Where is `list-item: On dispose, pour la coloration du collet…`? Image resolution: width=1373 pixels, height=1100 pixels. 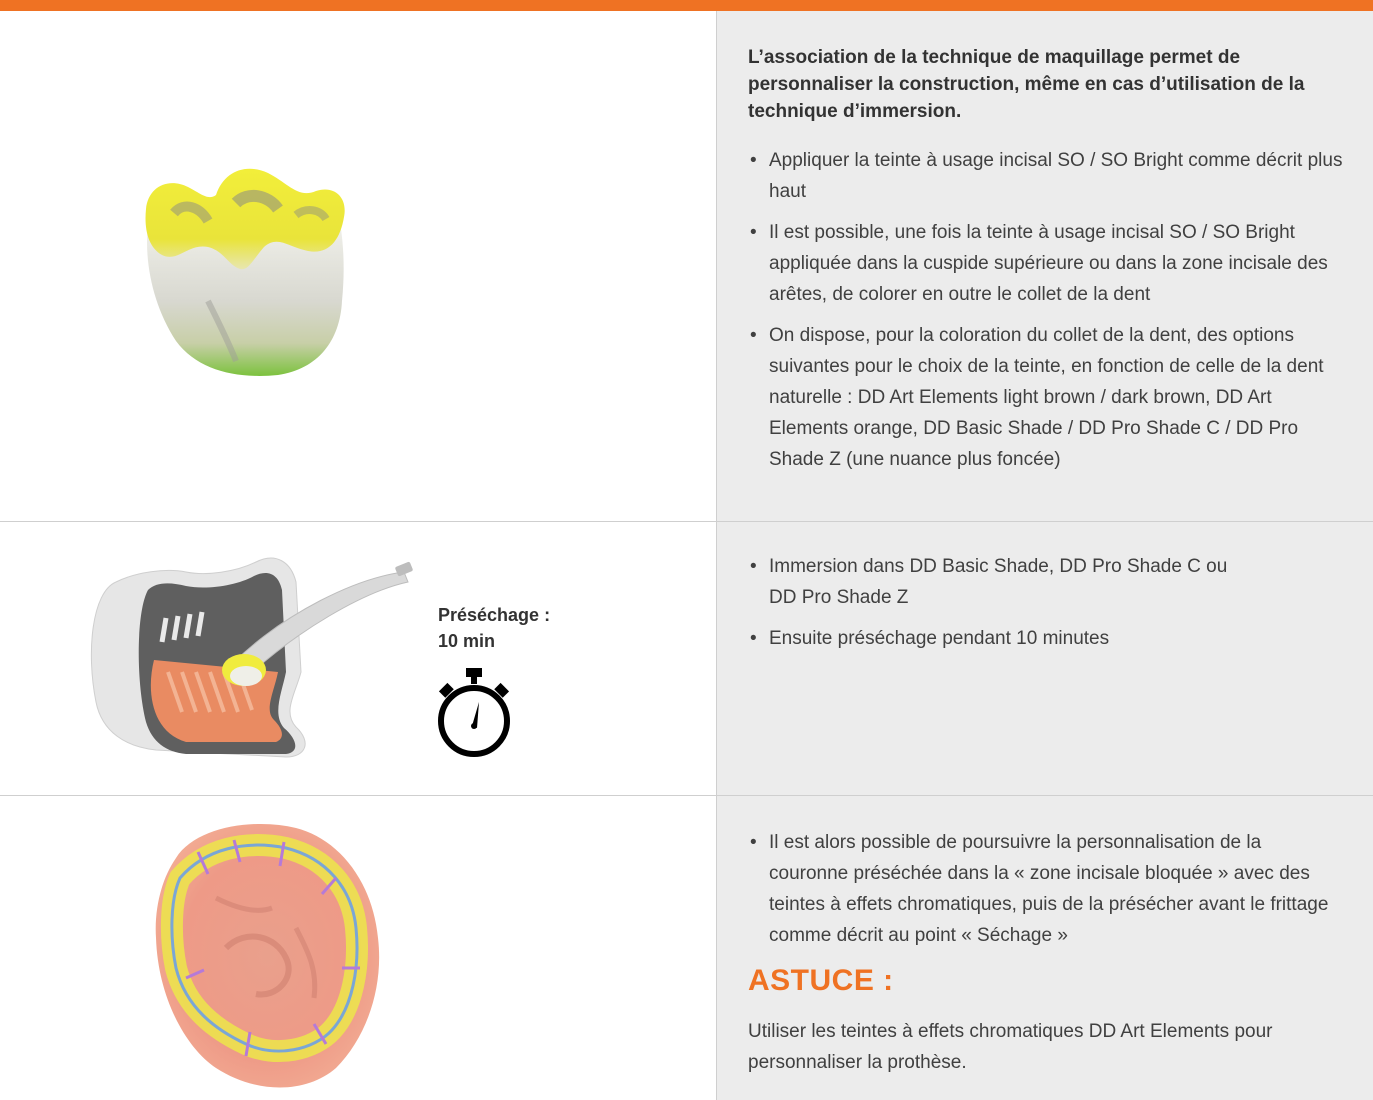
list-item: On dispose, pour la coloration du collet… is located at coordinates (1048, 397).